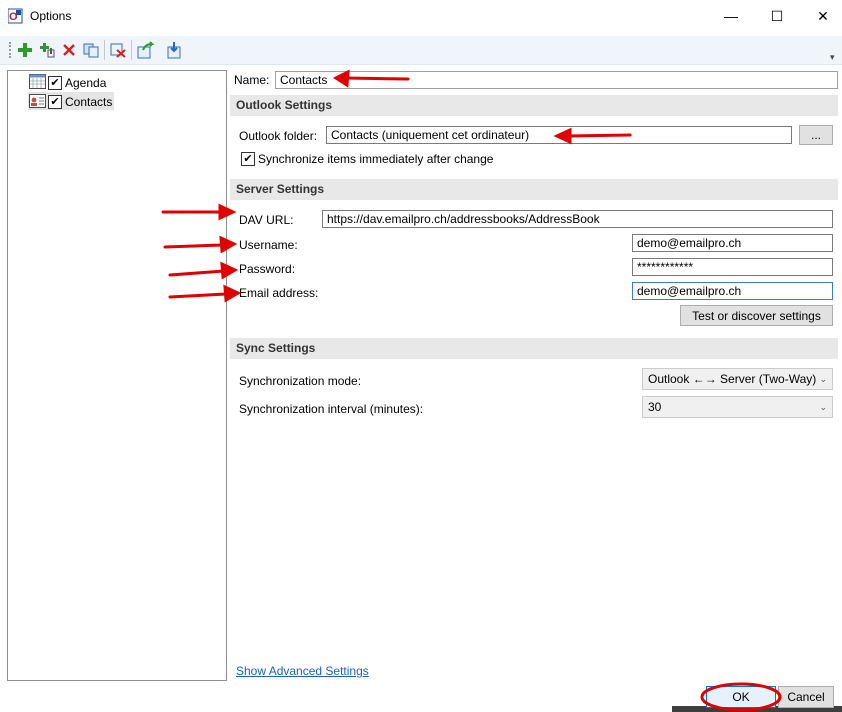  What do you see at coordinates (371, 78) in the screenshot?
I see `annotation-arrow-name` at bounding box center [371, 78].